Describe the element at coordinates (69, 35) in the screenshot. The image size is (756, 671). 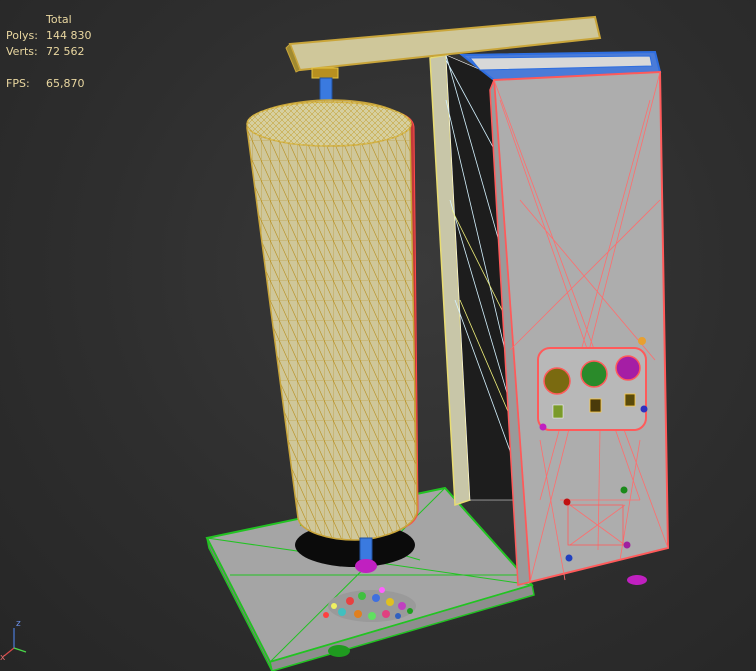
I see `polys-value: 144 830` at that location.